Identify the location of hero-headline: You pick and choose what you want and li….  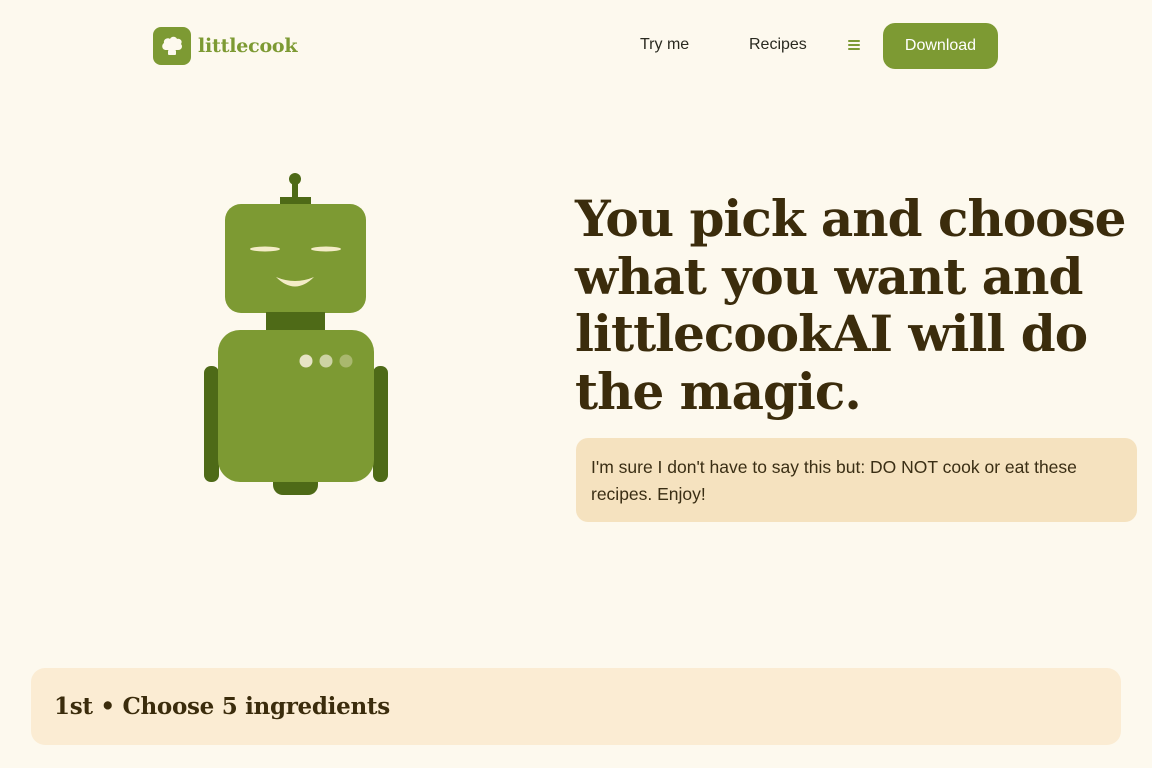
(850, 305).